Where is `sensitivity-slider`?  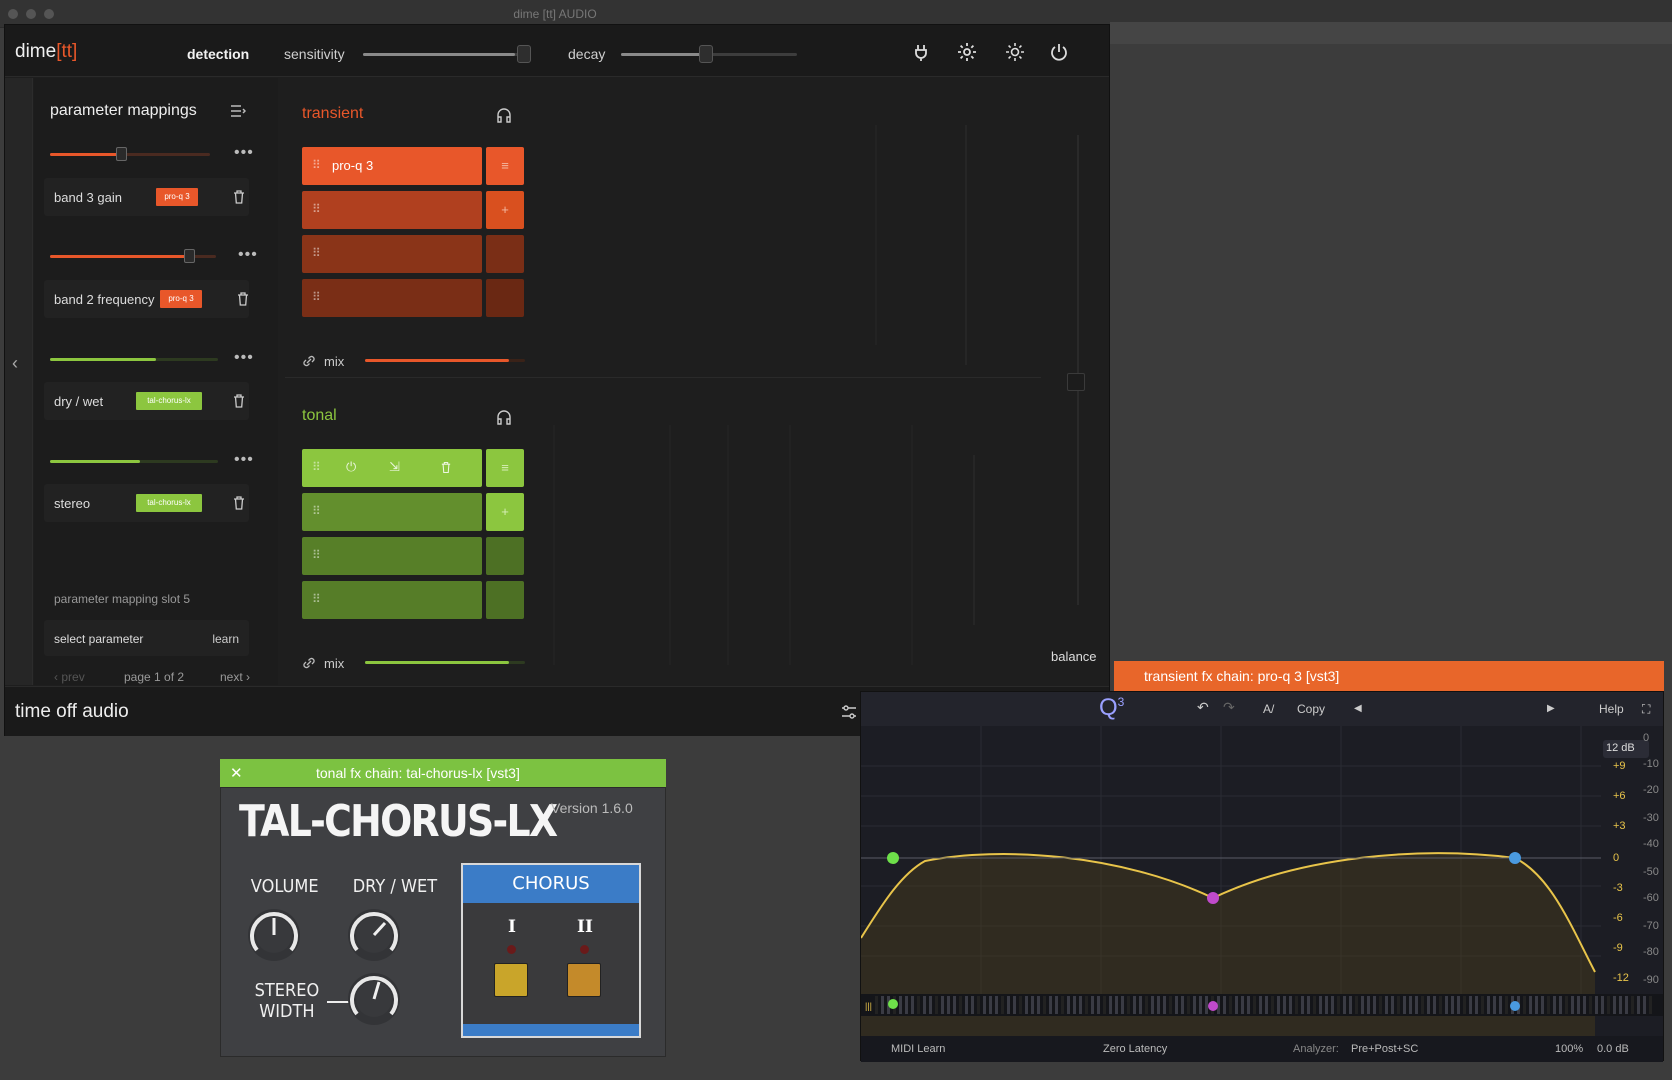
sensitivity-slider is located at coordinates (447, 54).